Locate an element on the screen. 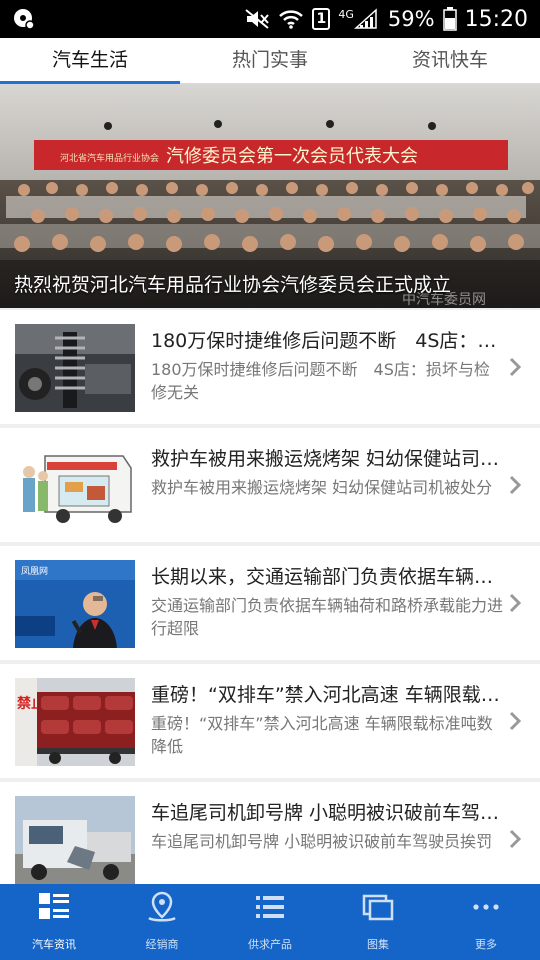 The height and width of the screenshot is (960, 540). signal-icon is located at coordinates (365, 18).